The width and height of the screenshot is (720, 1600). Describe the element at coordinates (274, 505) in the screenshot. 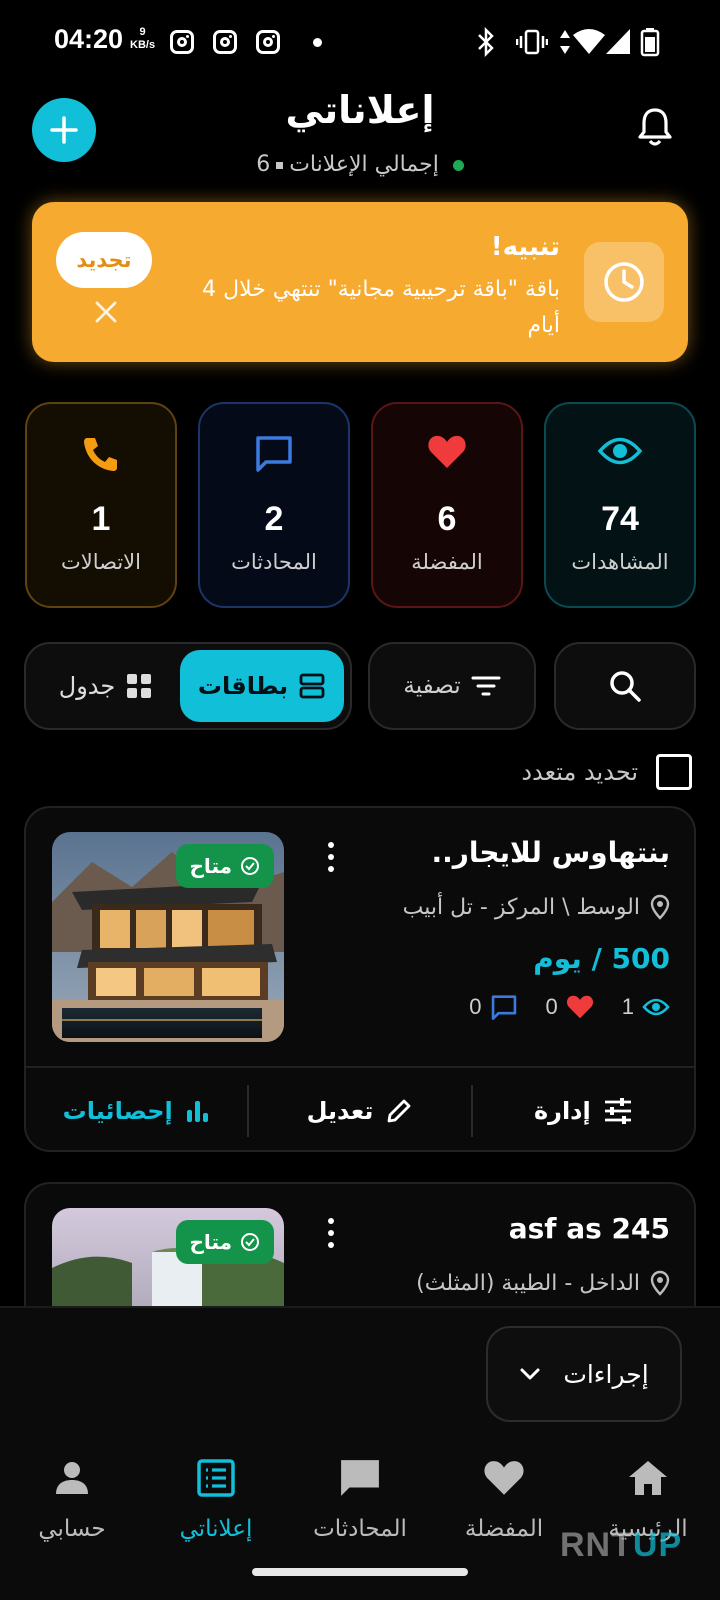

I see `stat-chats: 2 المحادثات` at that location.